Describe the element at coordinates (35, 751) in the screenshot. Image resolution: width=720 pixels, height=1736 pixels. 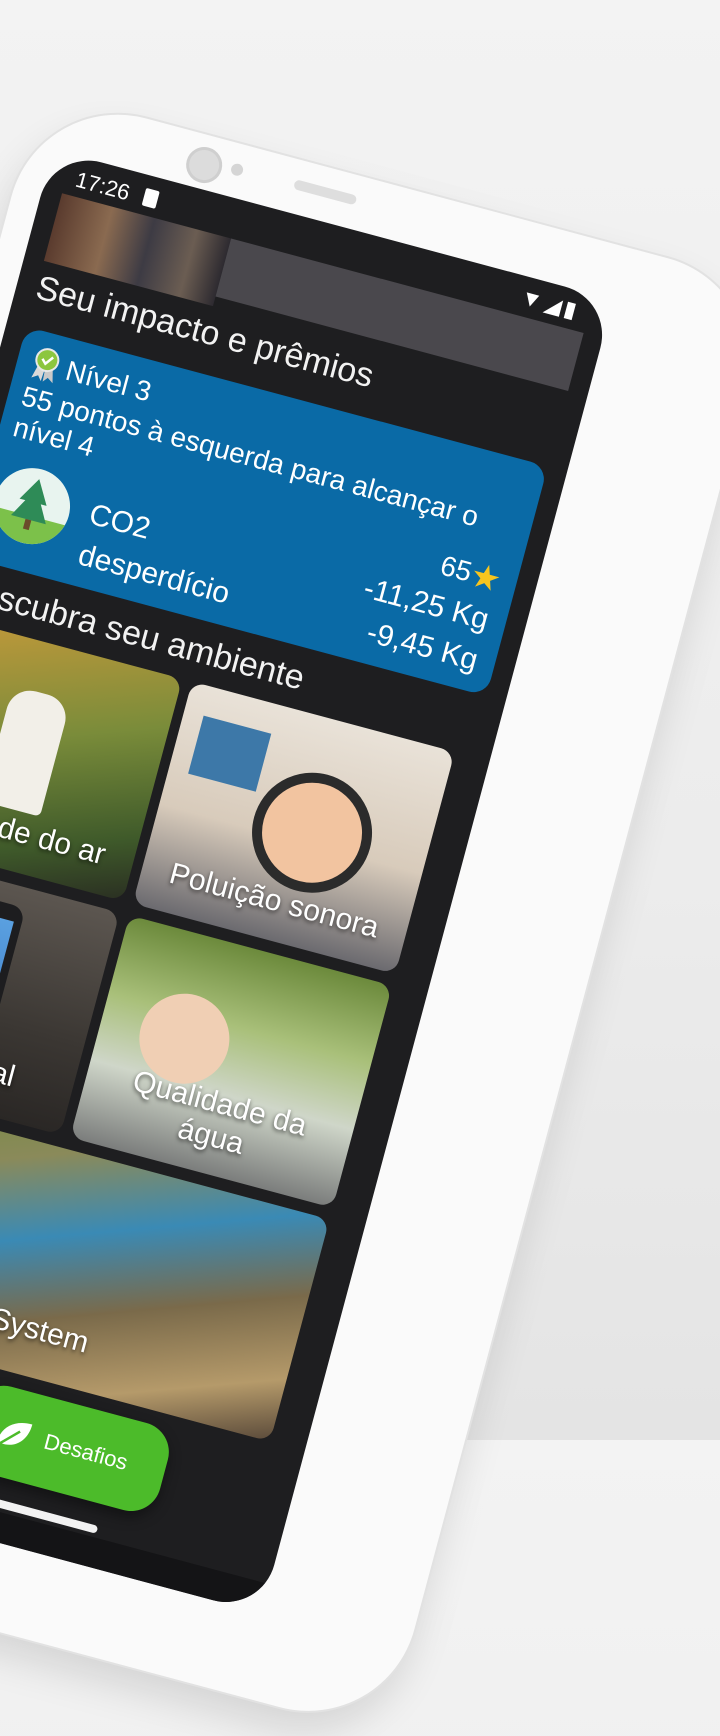
I see `woman-figure` at that location.